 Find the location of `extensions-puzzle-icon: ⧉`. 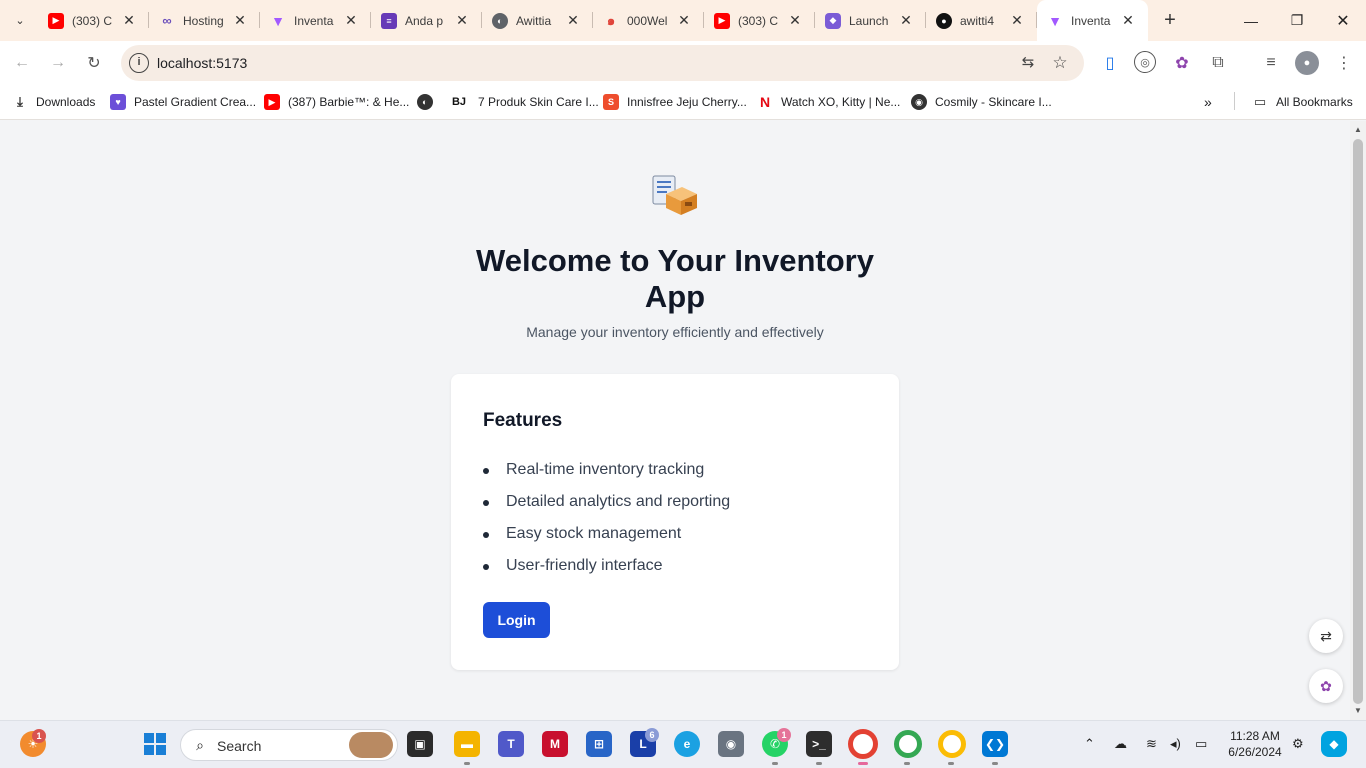

extensions-puzzle-icon: ⧉ is located at coordinates (1218, 63).